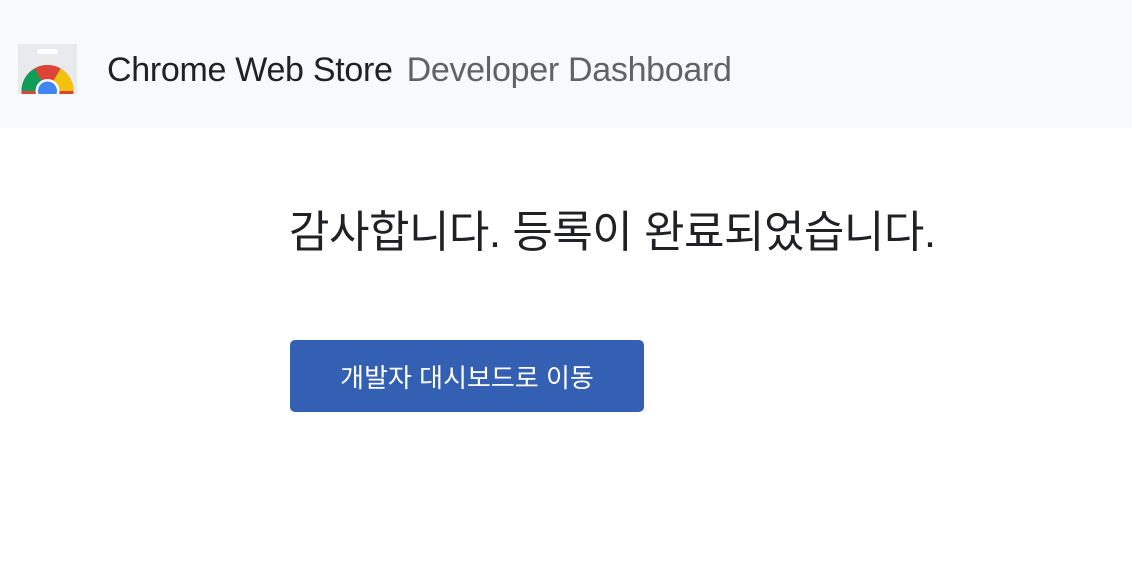  Describe the element at coordinates (569, 69) in the screenshot. I see `section-title: Developer Dashboard` at that location.